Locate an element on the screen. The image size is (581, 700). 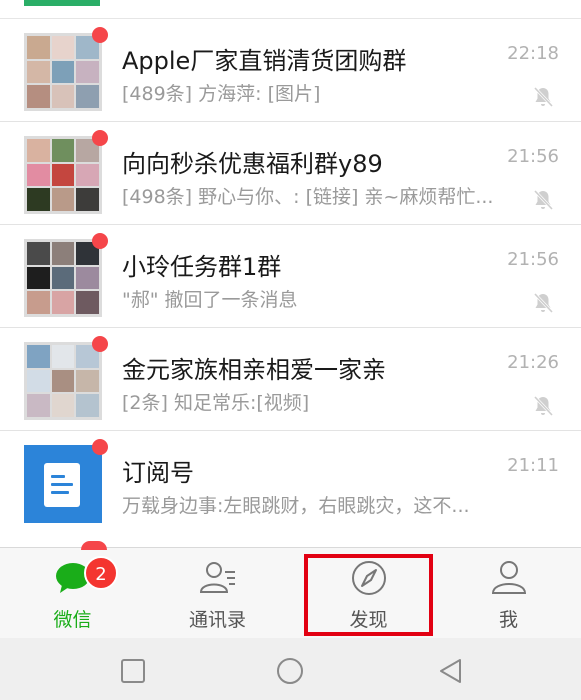
highlight-box is located at coordinates (368, 595).